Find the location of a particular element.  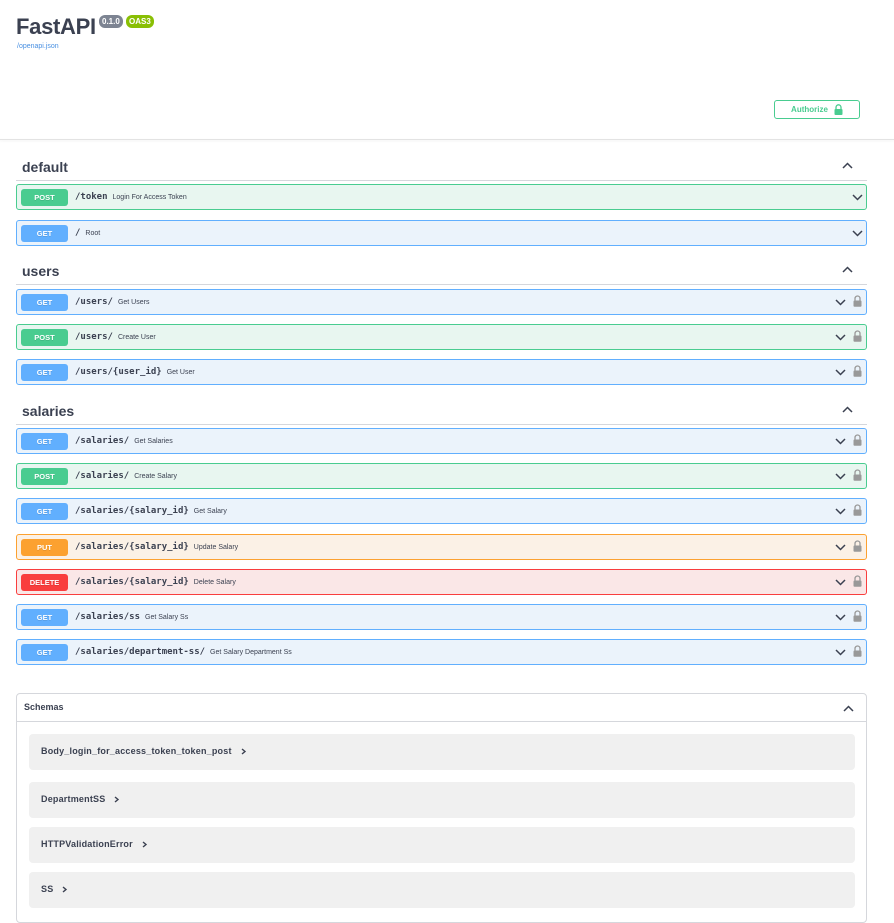

operation-get: GET/users/Get Users is located at coordinates (441, 302).